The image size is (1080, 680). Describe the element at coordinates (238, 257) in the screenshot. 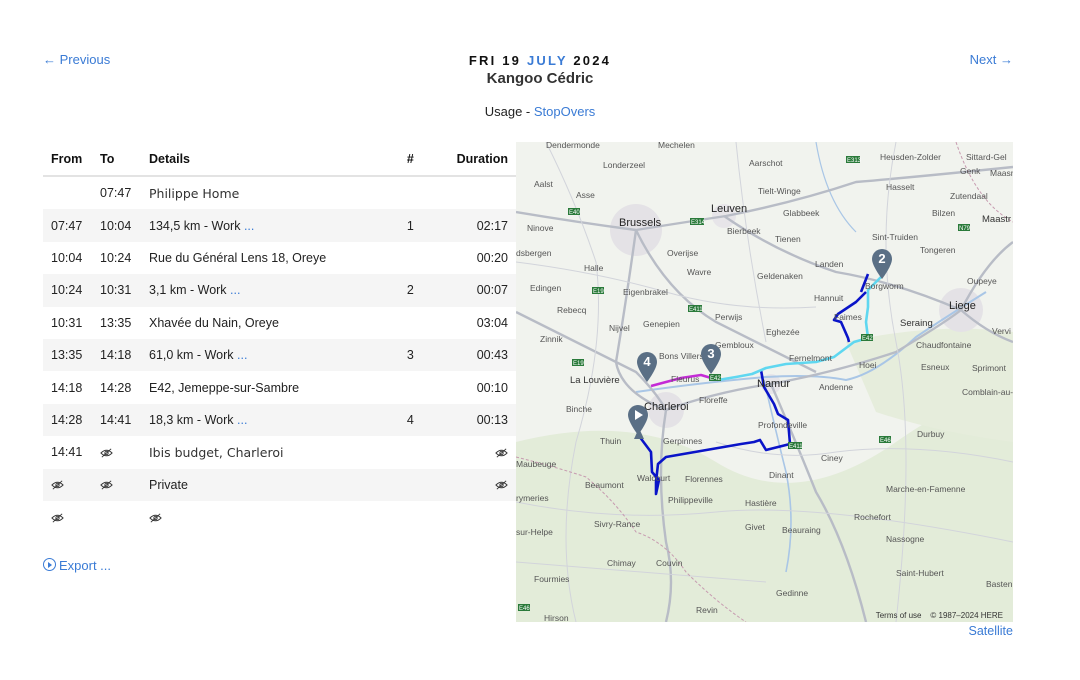

I see `cell-details: Rue du Général Lens 18, Oreye` at that location.